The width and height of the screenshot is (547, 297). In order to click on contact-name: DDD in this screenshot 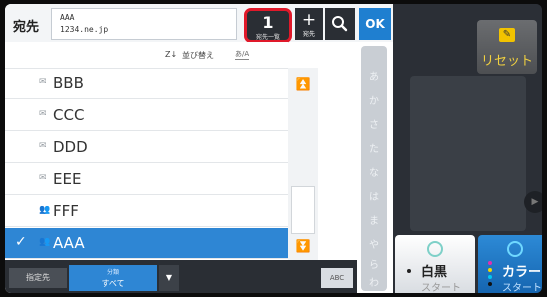, I will do `click(70, 147)`.